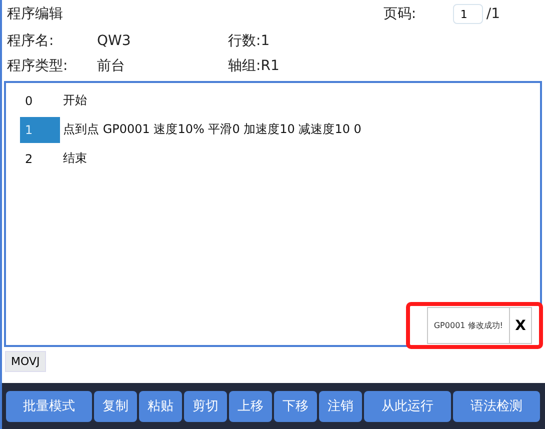  Describe the element at coordinates (40, 129) in the screenshot. I see `line-number: 1` at that location.